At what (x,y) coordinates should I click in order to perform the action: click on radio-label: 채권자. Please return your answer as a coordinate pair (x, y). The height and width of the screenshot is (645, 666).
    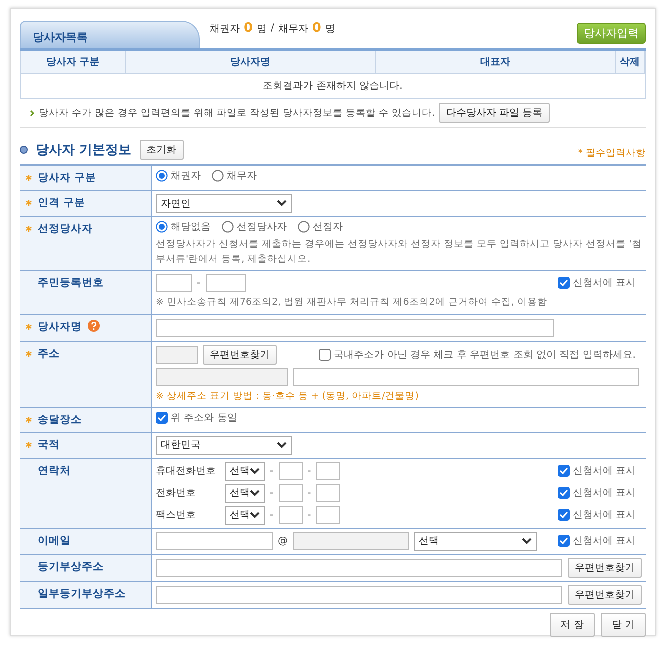
    Looking at the image, I should click on (186, 176).